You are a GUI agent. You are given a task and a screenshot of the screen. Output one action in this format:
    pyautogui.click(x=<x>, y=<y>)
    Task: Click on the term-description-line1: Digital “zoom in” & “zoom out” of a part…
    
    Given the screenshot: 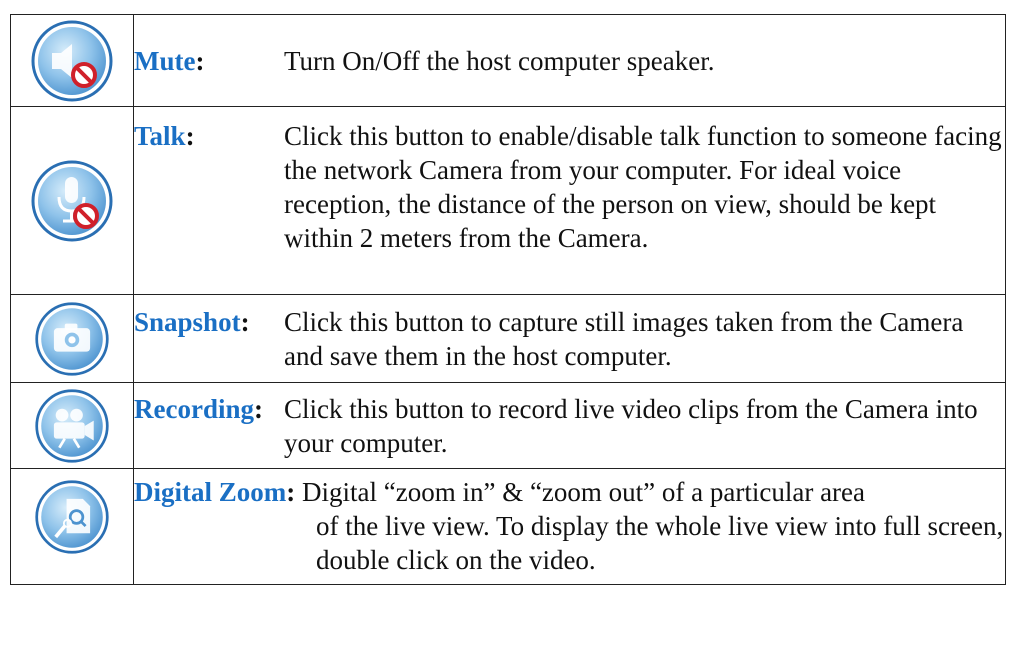 What is the action you would take?
    pyautogui.click(x=584, y=492)
    